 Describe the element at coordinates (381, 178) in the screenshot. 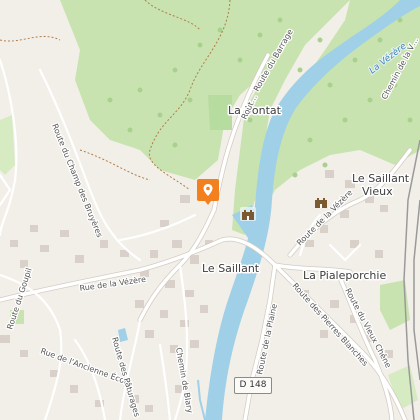

I see `label-le-saillant-vieux-1: Le Saillant` at that location.